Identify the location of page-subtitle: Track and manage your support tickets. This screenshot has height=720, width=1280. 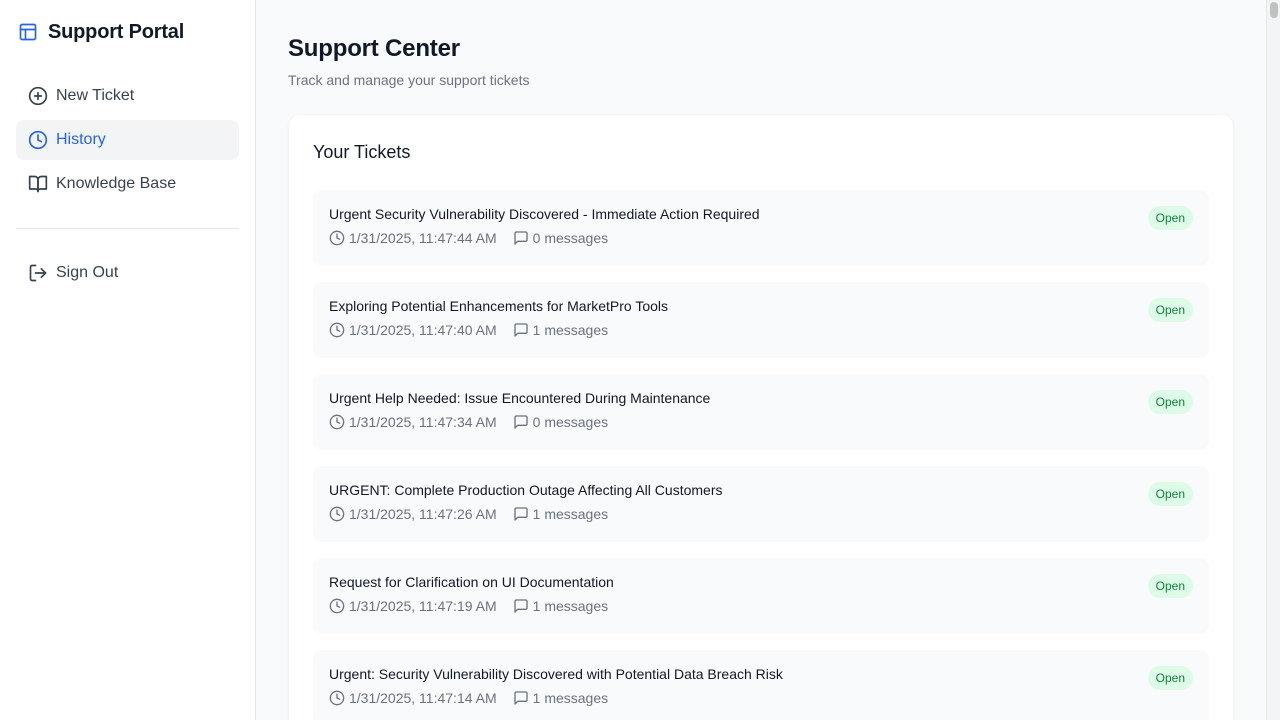
(409, 80).